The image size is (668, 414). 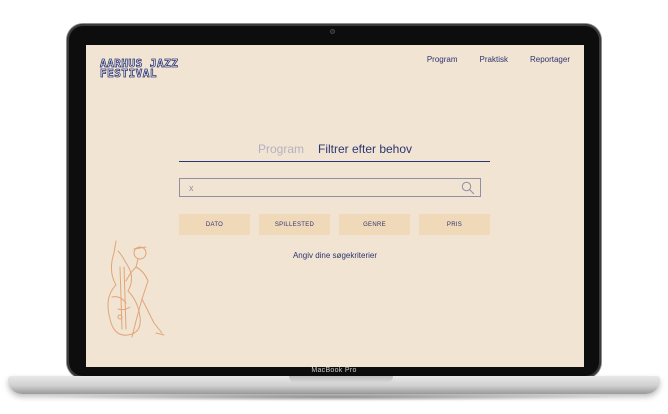 I want to click on bass-player-illustration, so click(x=136, y=289).